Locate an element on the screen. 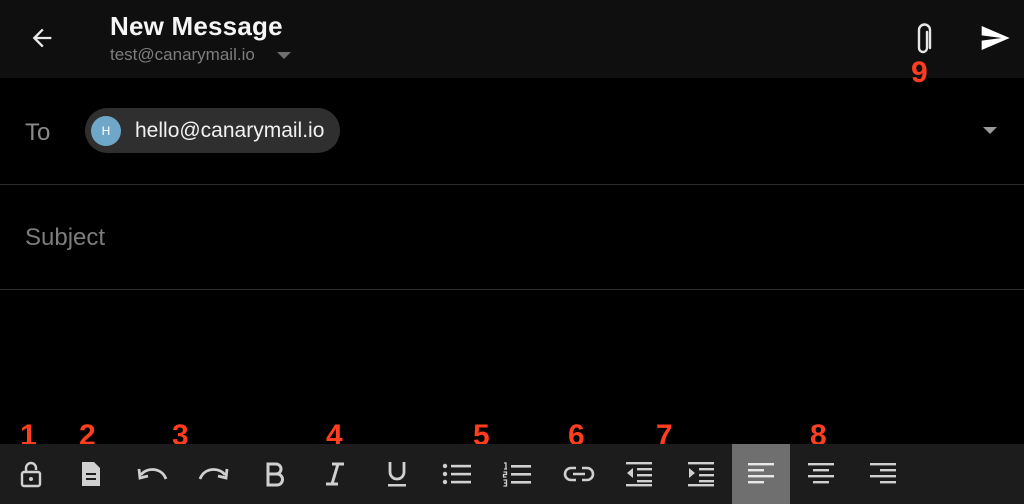  recipient-email: hello@canarymail.io is located at coordinates (230, 130).